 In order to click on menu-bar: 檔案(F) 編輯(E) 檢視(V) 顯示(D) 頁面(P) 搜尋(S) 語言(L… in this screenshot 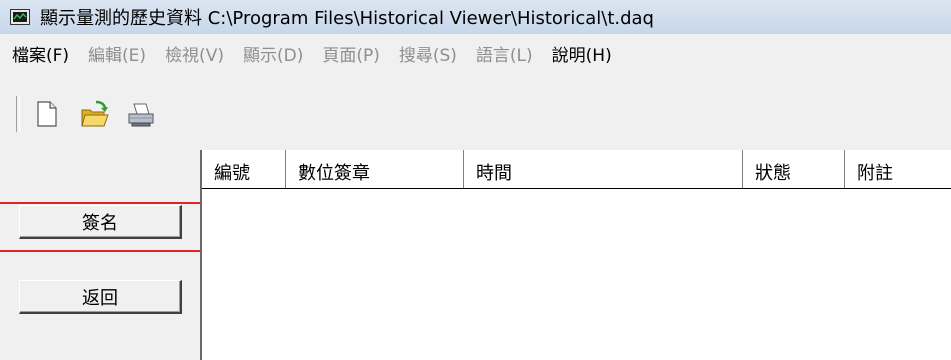, I will do `click(475, 53)`.